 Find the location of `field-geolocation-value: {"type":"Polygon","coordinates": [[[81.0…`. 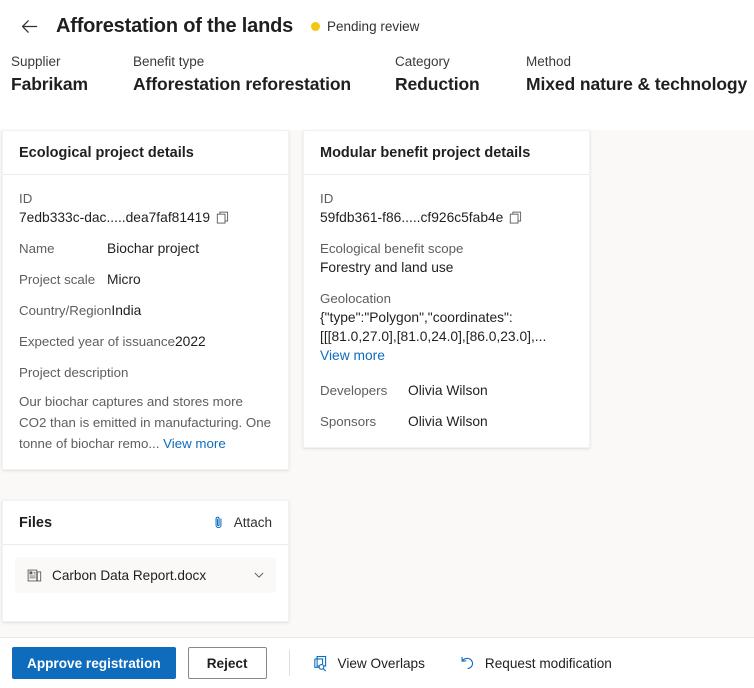

field-geolocation-value: {"type":"Polygon","coordinates": [[[81.0… is located at coordinates (433, 327).